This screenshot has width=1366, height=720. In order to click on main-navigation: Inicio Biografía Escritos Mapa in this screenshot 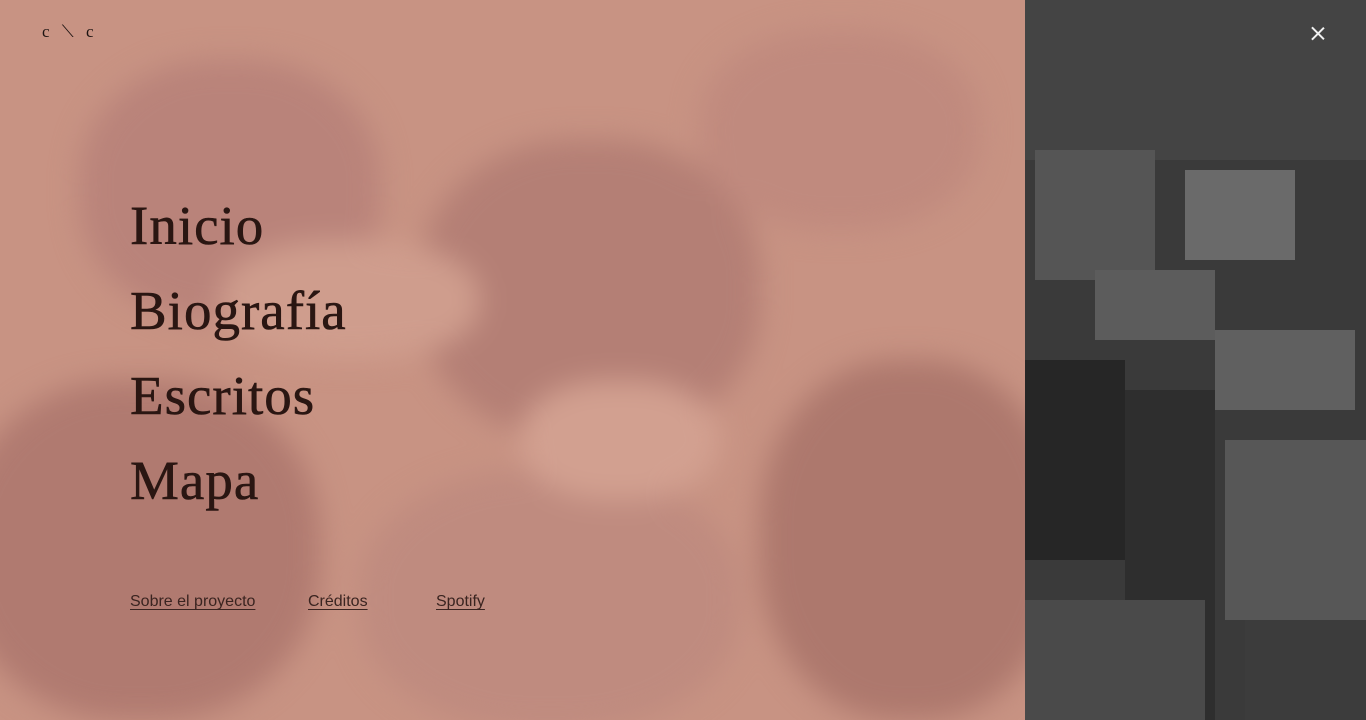, I will do `click(238, 353)`.